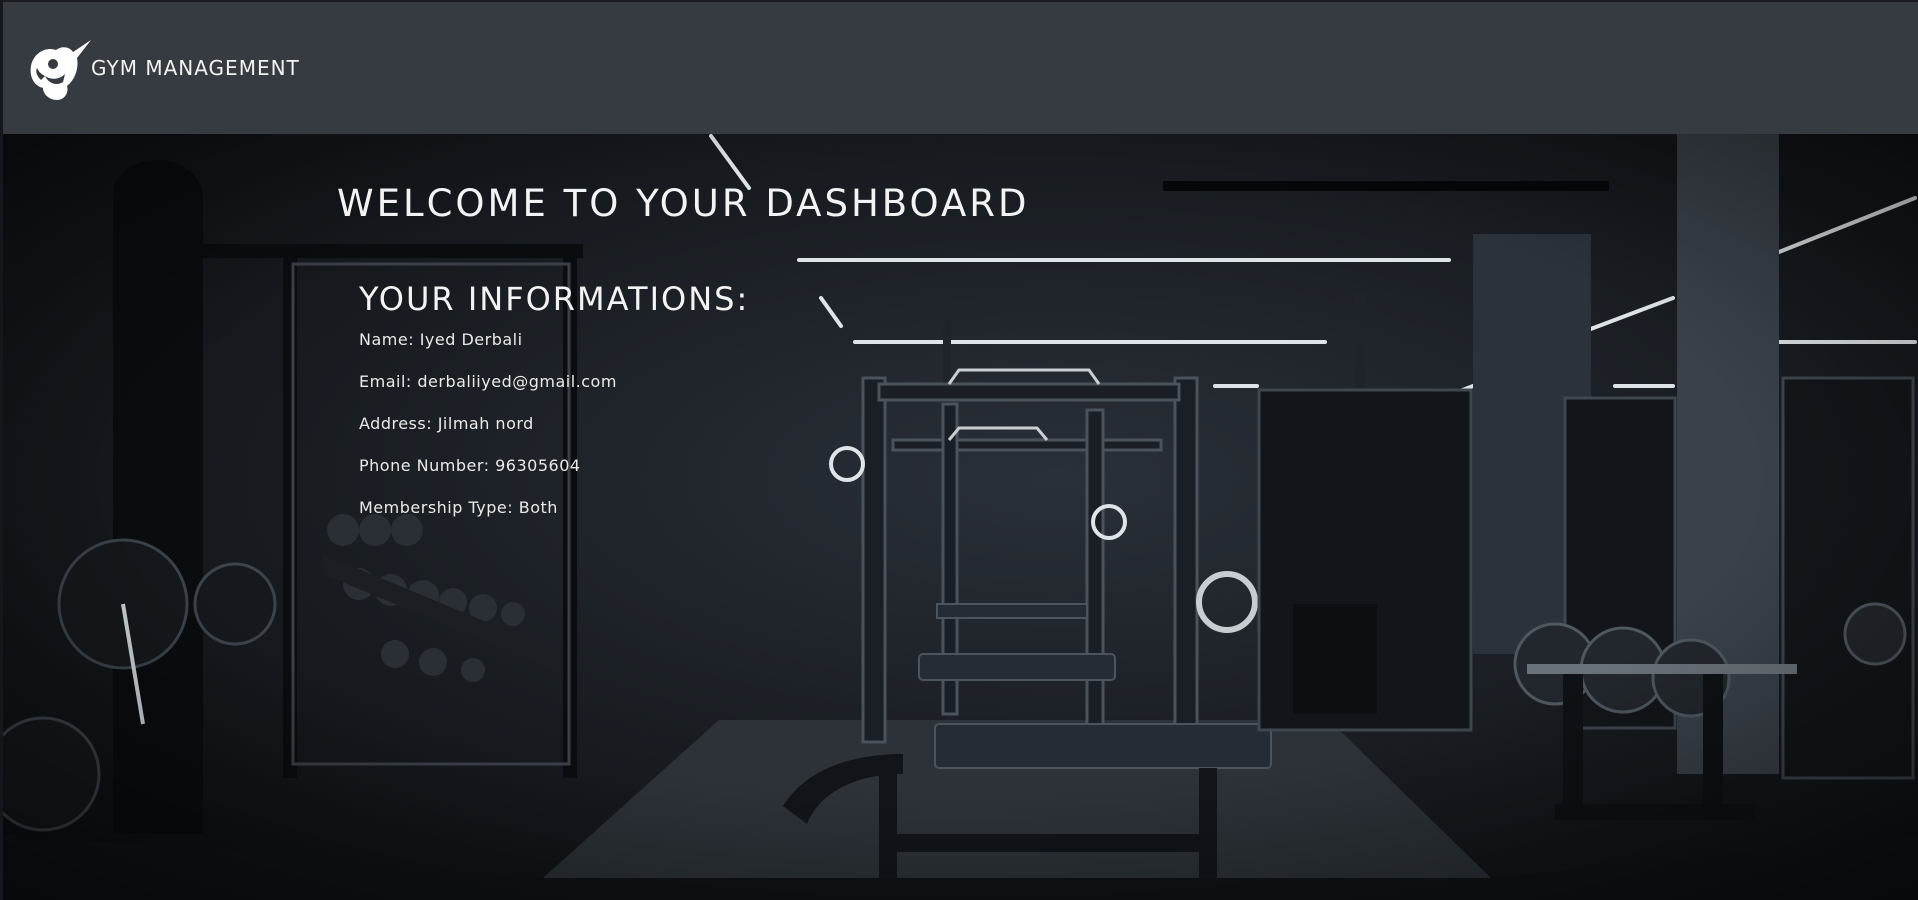 This screenshot has width=1918, height=900. I want to click on app-brand-title: GYM MANAGEMENT, so click(195, 68).